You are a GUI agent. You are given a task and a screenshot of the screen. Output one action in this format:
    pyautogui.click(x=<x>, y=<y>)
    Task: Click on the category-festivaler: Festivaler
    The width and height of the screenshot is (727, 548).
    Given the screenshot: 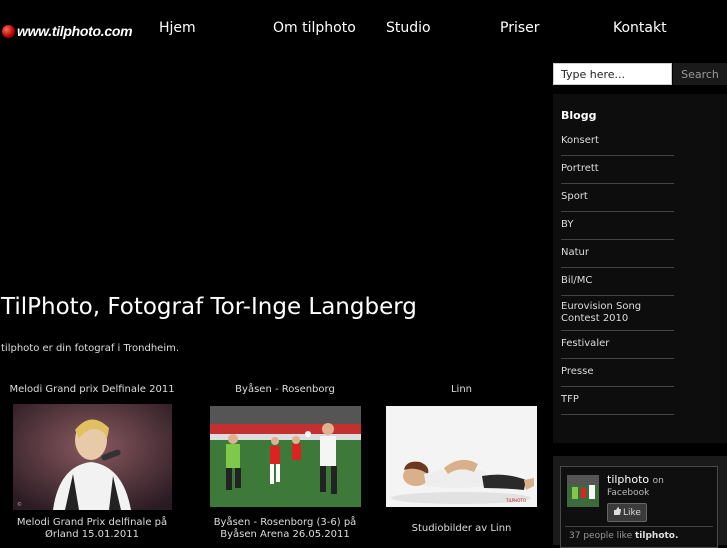 What is the action you would take?
    pyautogui.click(x=617, y=345)
    